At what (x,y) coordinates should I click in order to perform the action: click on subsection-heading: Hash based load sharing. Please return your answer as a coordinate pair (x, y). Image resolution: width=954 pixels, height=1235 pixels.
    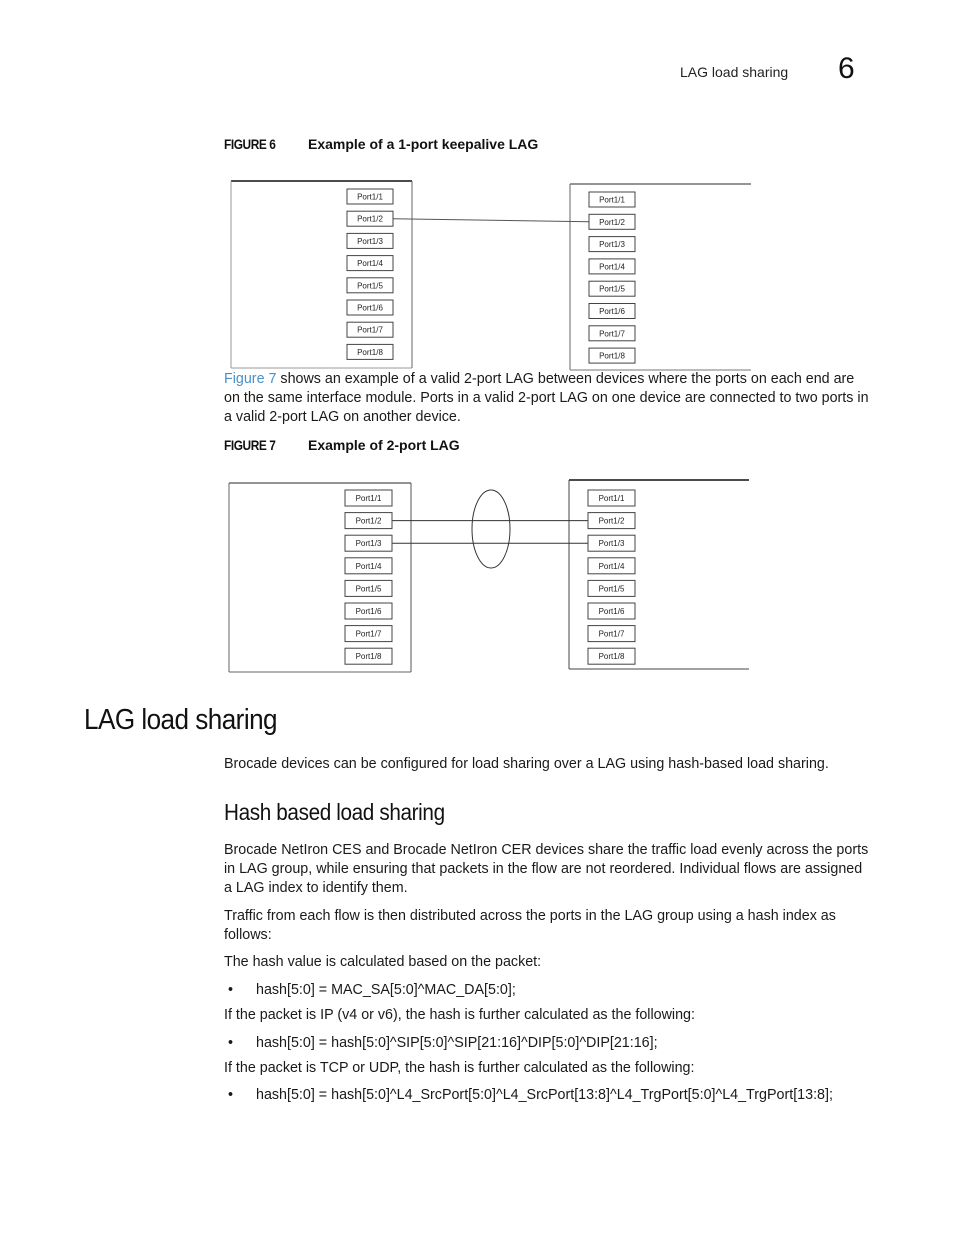
    Looking at the image, I should click on (334, 812).